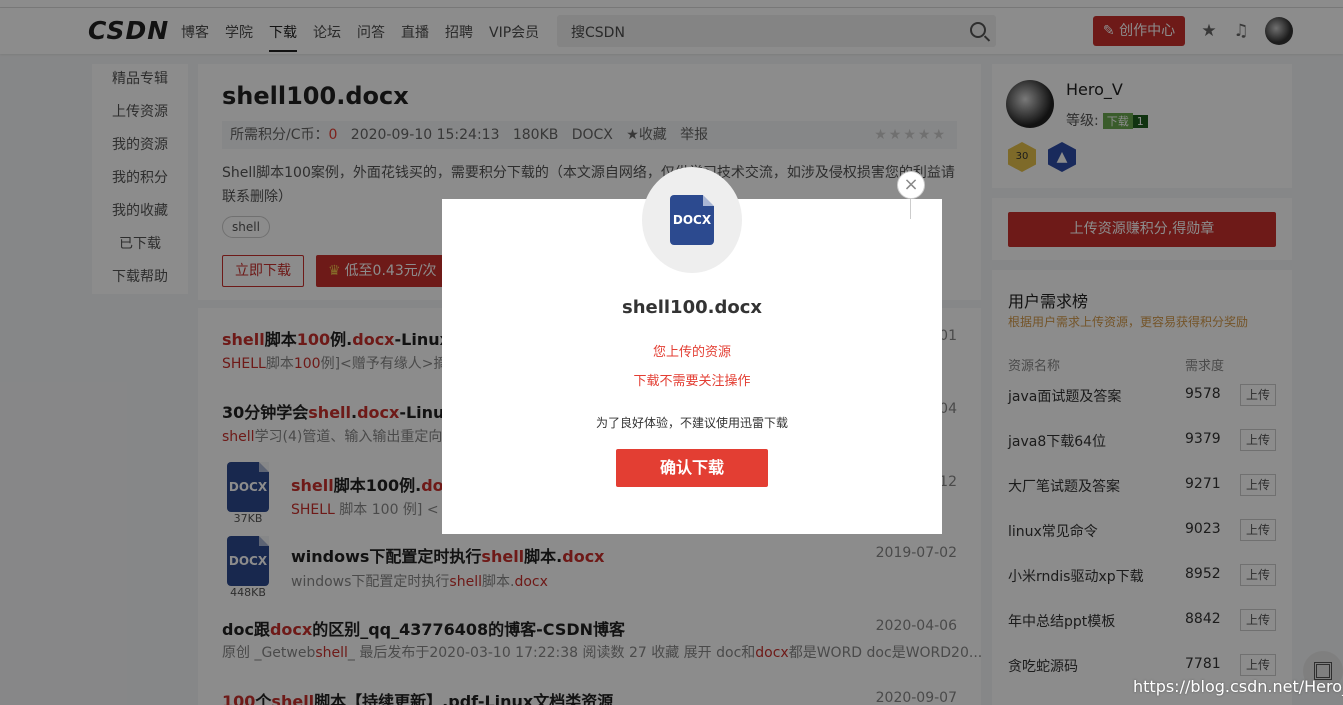  Describe the element at coordinates (692, 381) in the screenshot. I see `dialog-message-no-follow: 下载不需要关注操作` at that location.